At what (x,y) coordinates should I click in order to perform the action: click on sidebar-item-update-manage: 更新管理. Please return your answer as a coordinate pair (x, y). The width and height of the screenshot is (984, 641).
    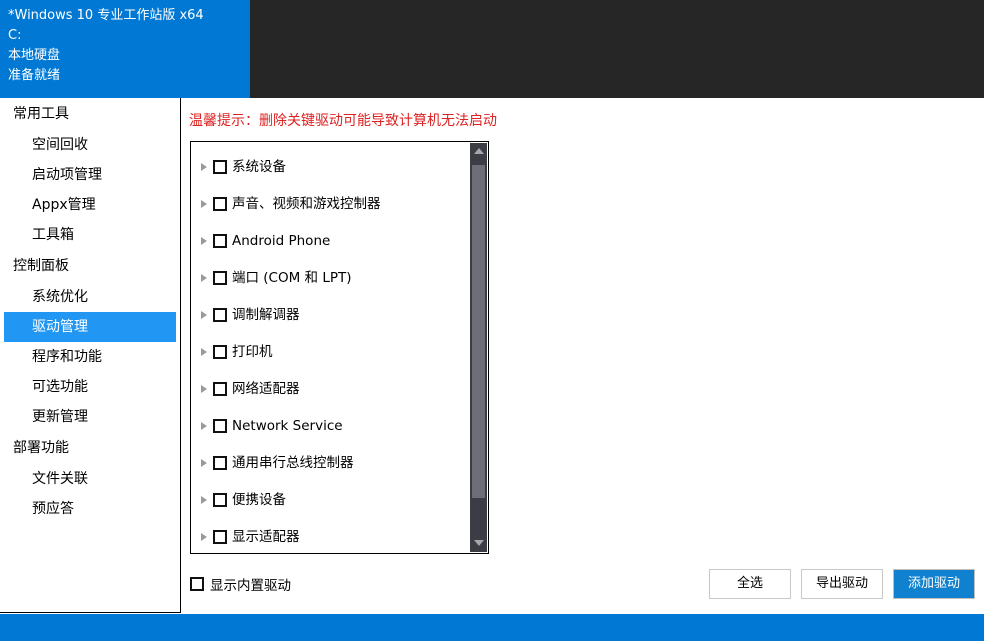
    Looking at the image, I should click on (90, 417).